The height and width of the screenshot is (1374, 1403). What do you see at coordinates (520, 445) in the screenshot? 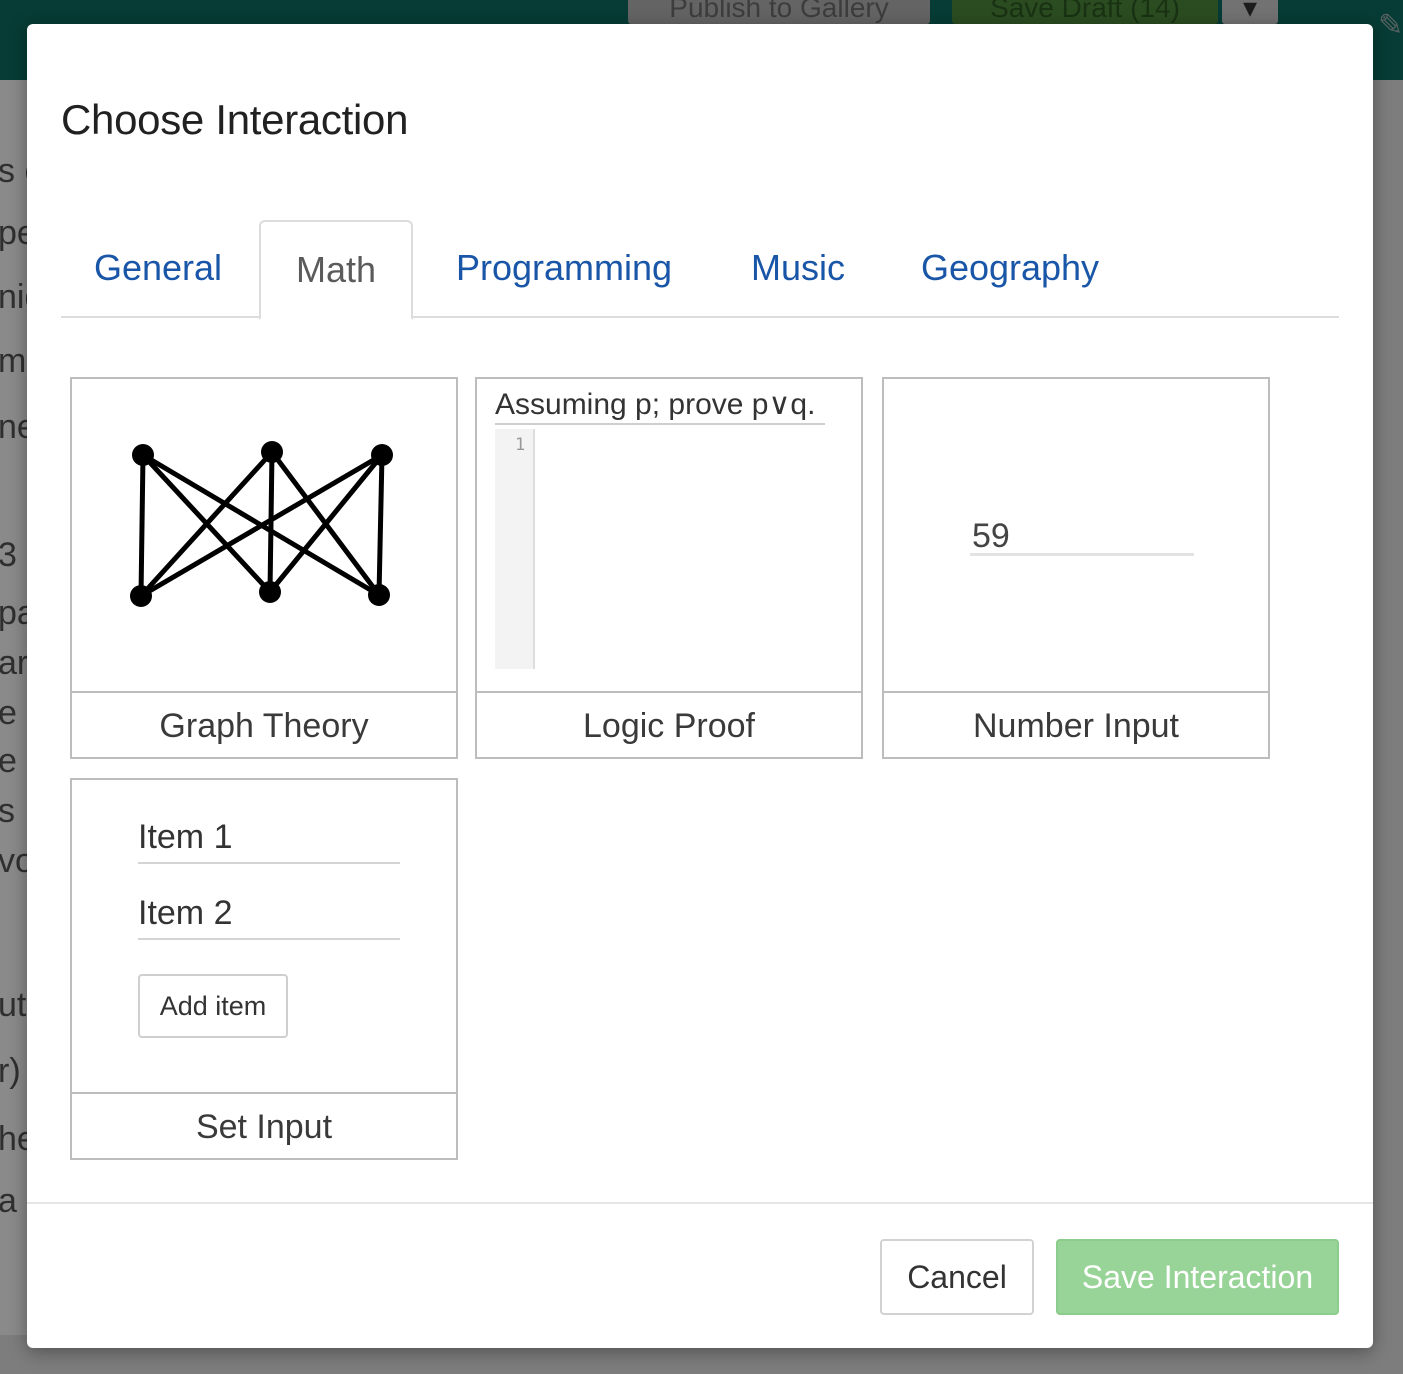
I see `line-number: 1` at bounding box center [520, 445].